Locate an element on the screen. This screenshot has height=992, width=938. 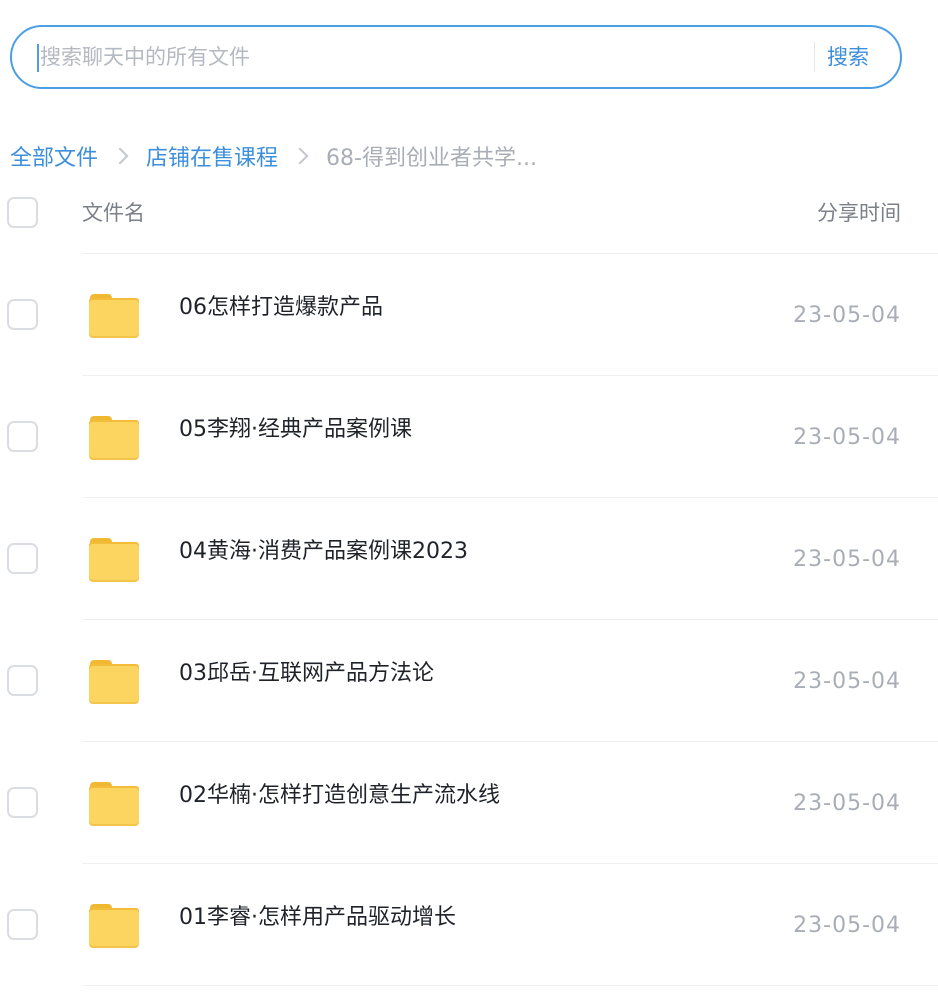
table-row: 03邱岳·互联网产品方法论 23-05-04 is located at coordinates (469, 681).